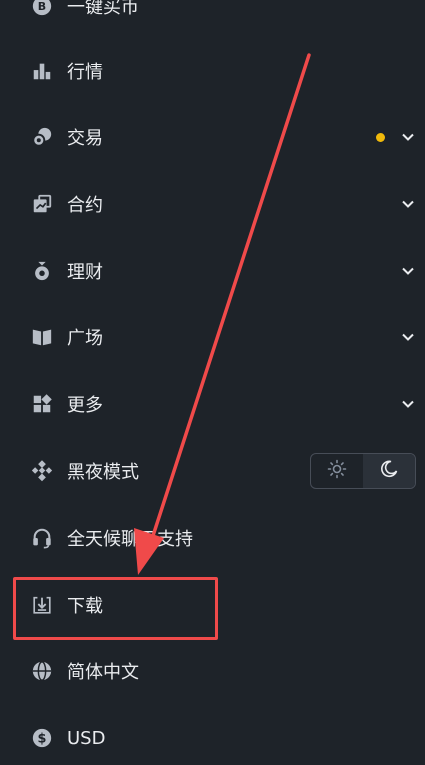 This screenshot has height=765, width=425. Describe the element at coordinates (103, 672) in the screenshot. I see `menu-label-language: 简体中文` at that location.